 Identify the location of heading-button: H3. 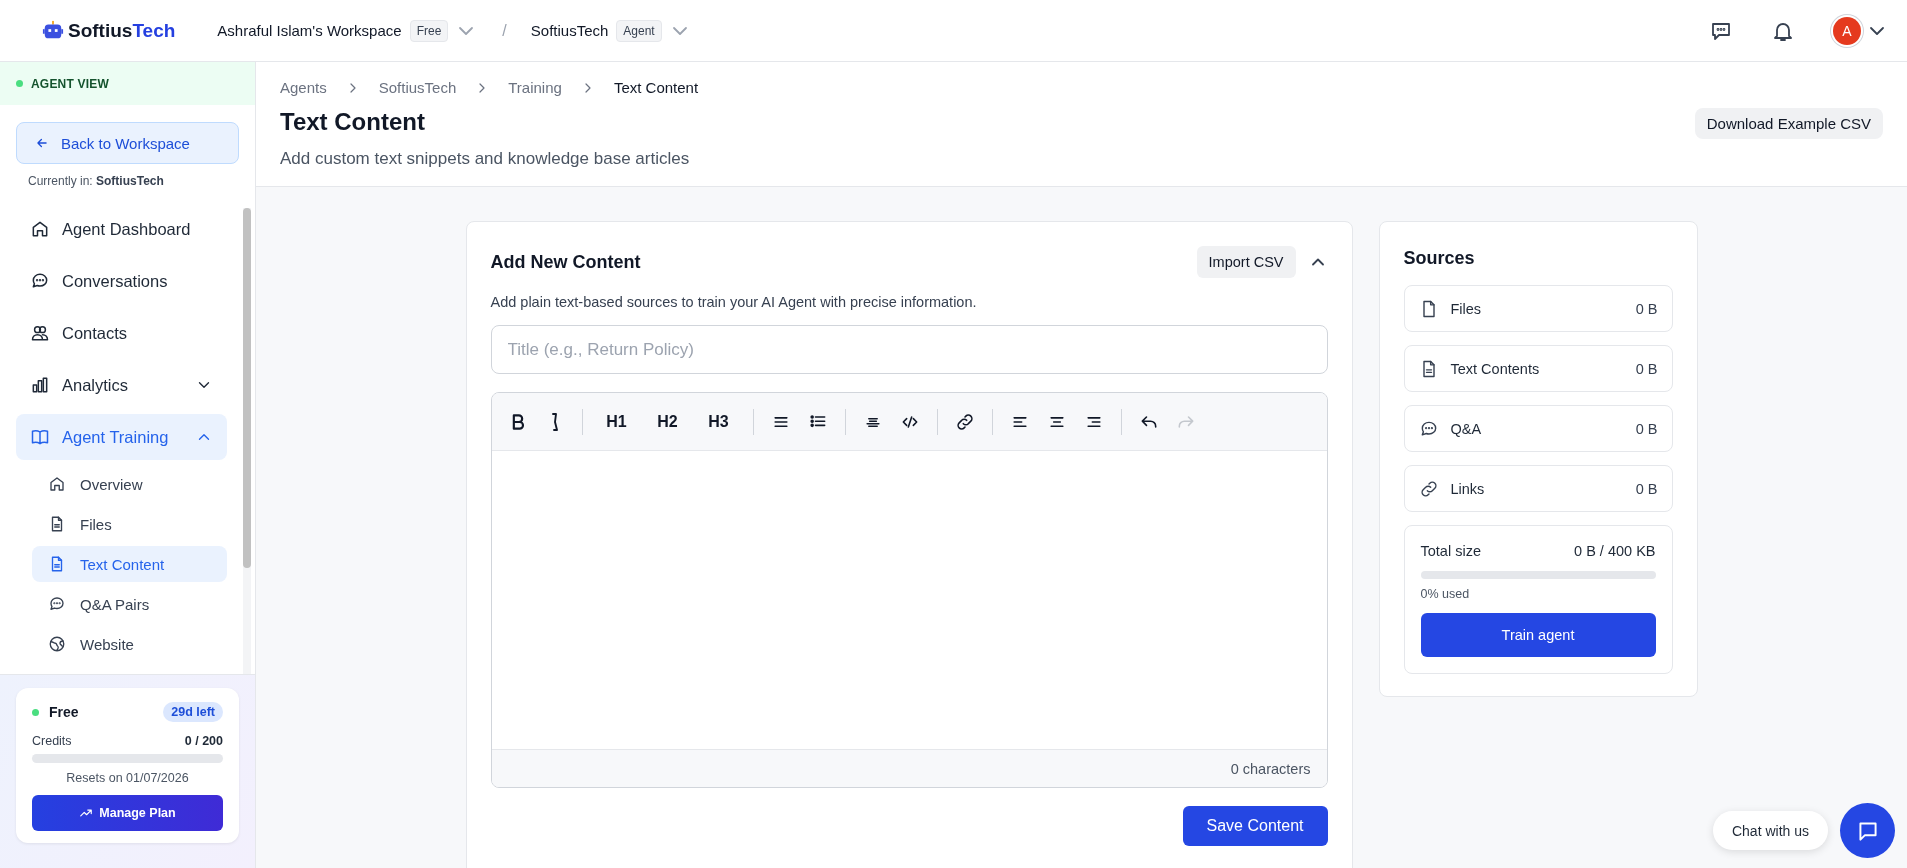
(718, 421).